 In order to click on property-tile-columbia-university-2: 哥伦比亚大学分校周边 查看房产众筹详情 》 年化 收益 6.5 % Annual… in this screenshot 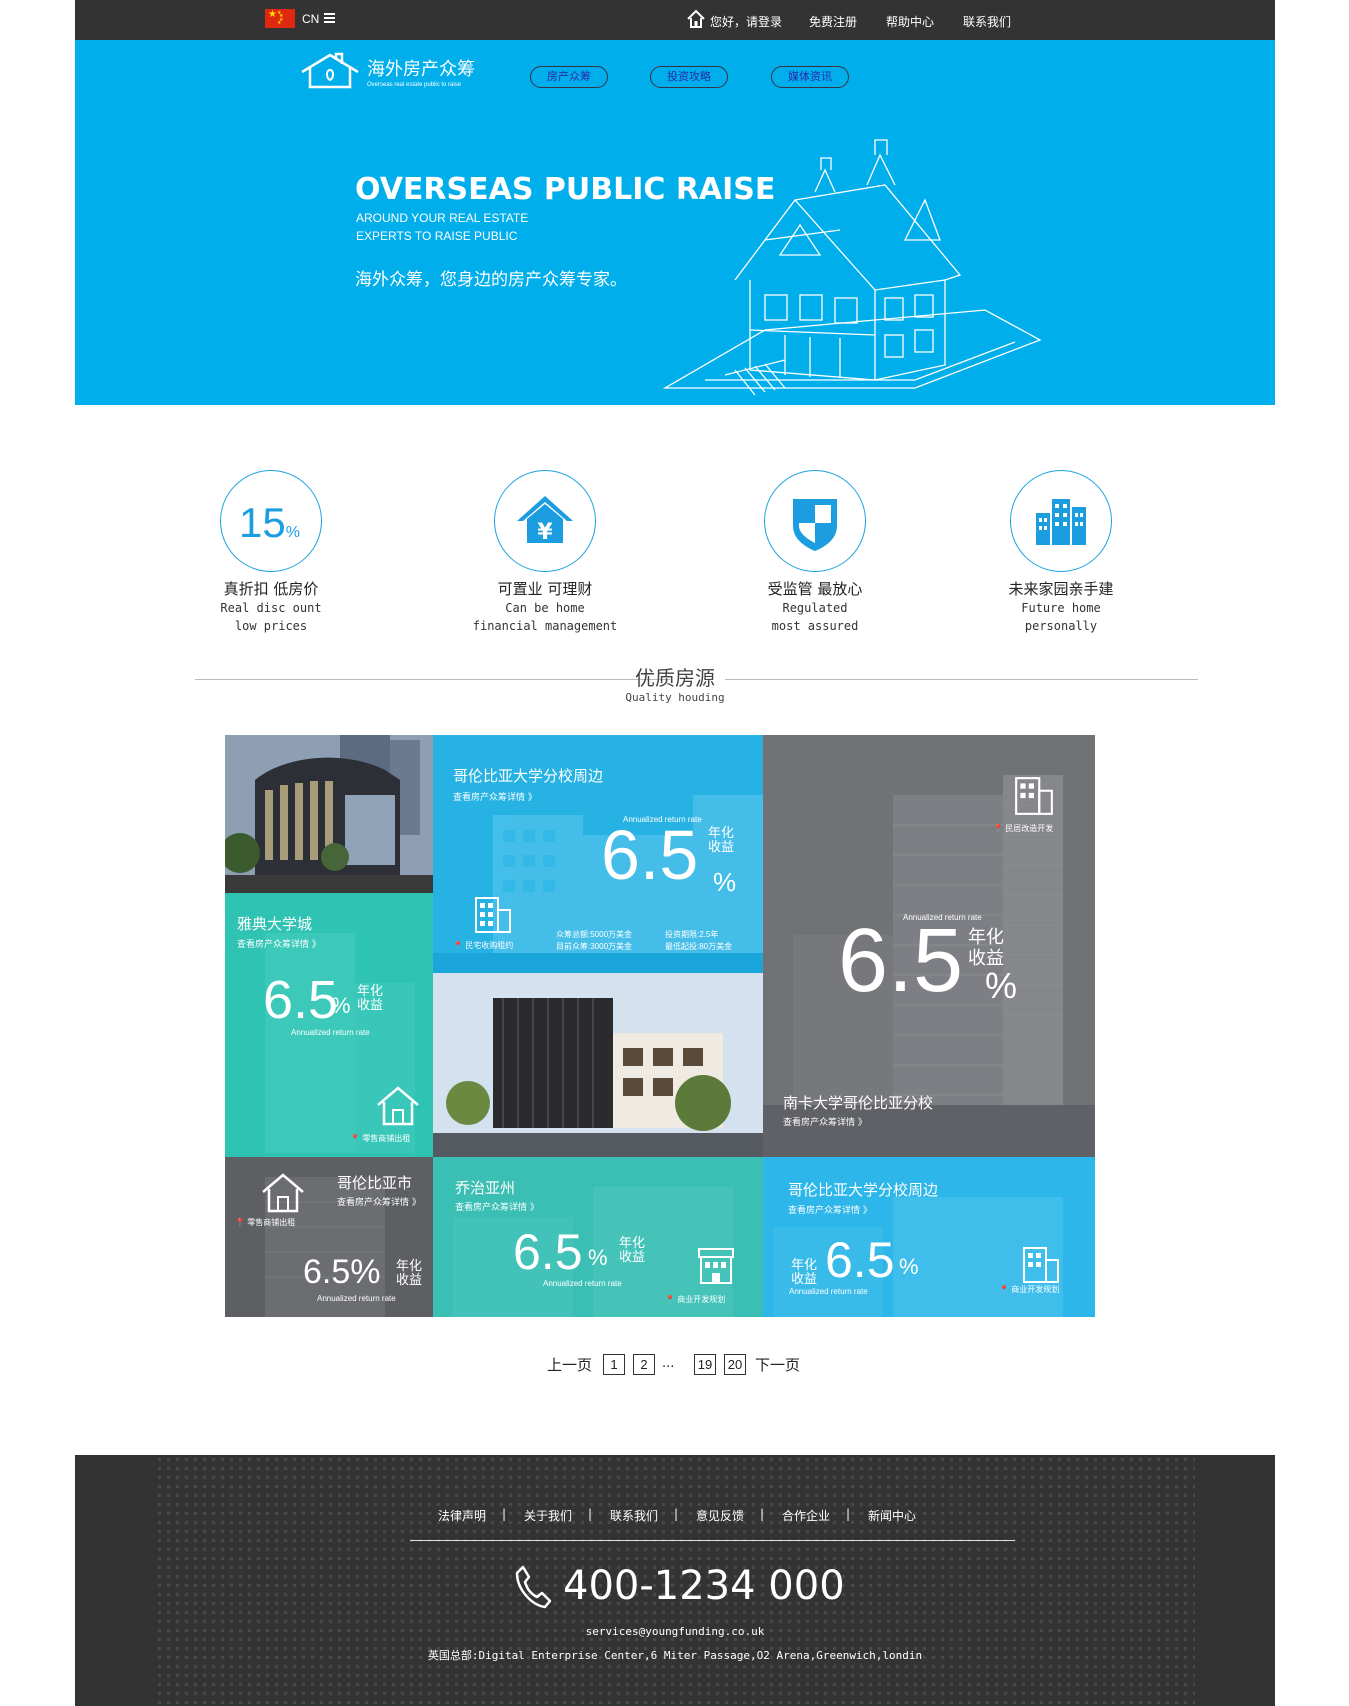, I will do `click(929, 1237)`.